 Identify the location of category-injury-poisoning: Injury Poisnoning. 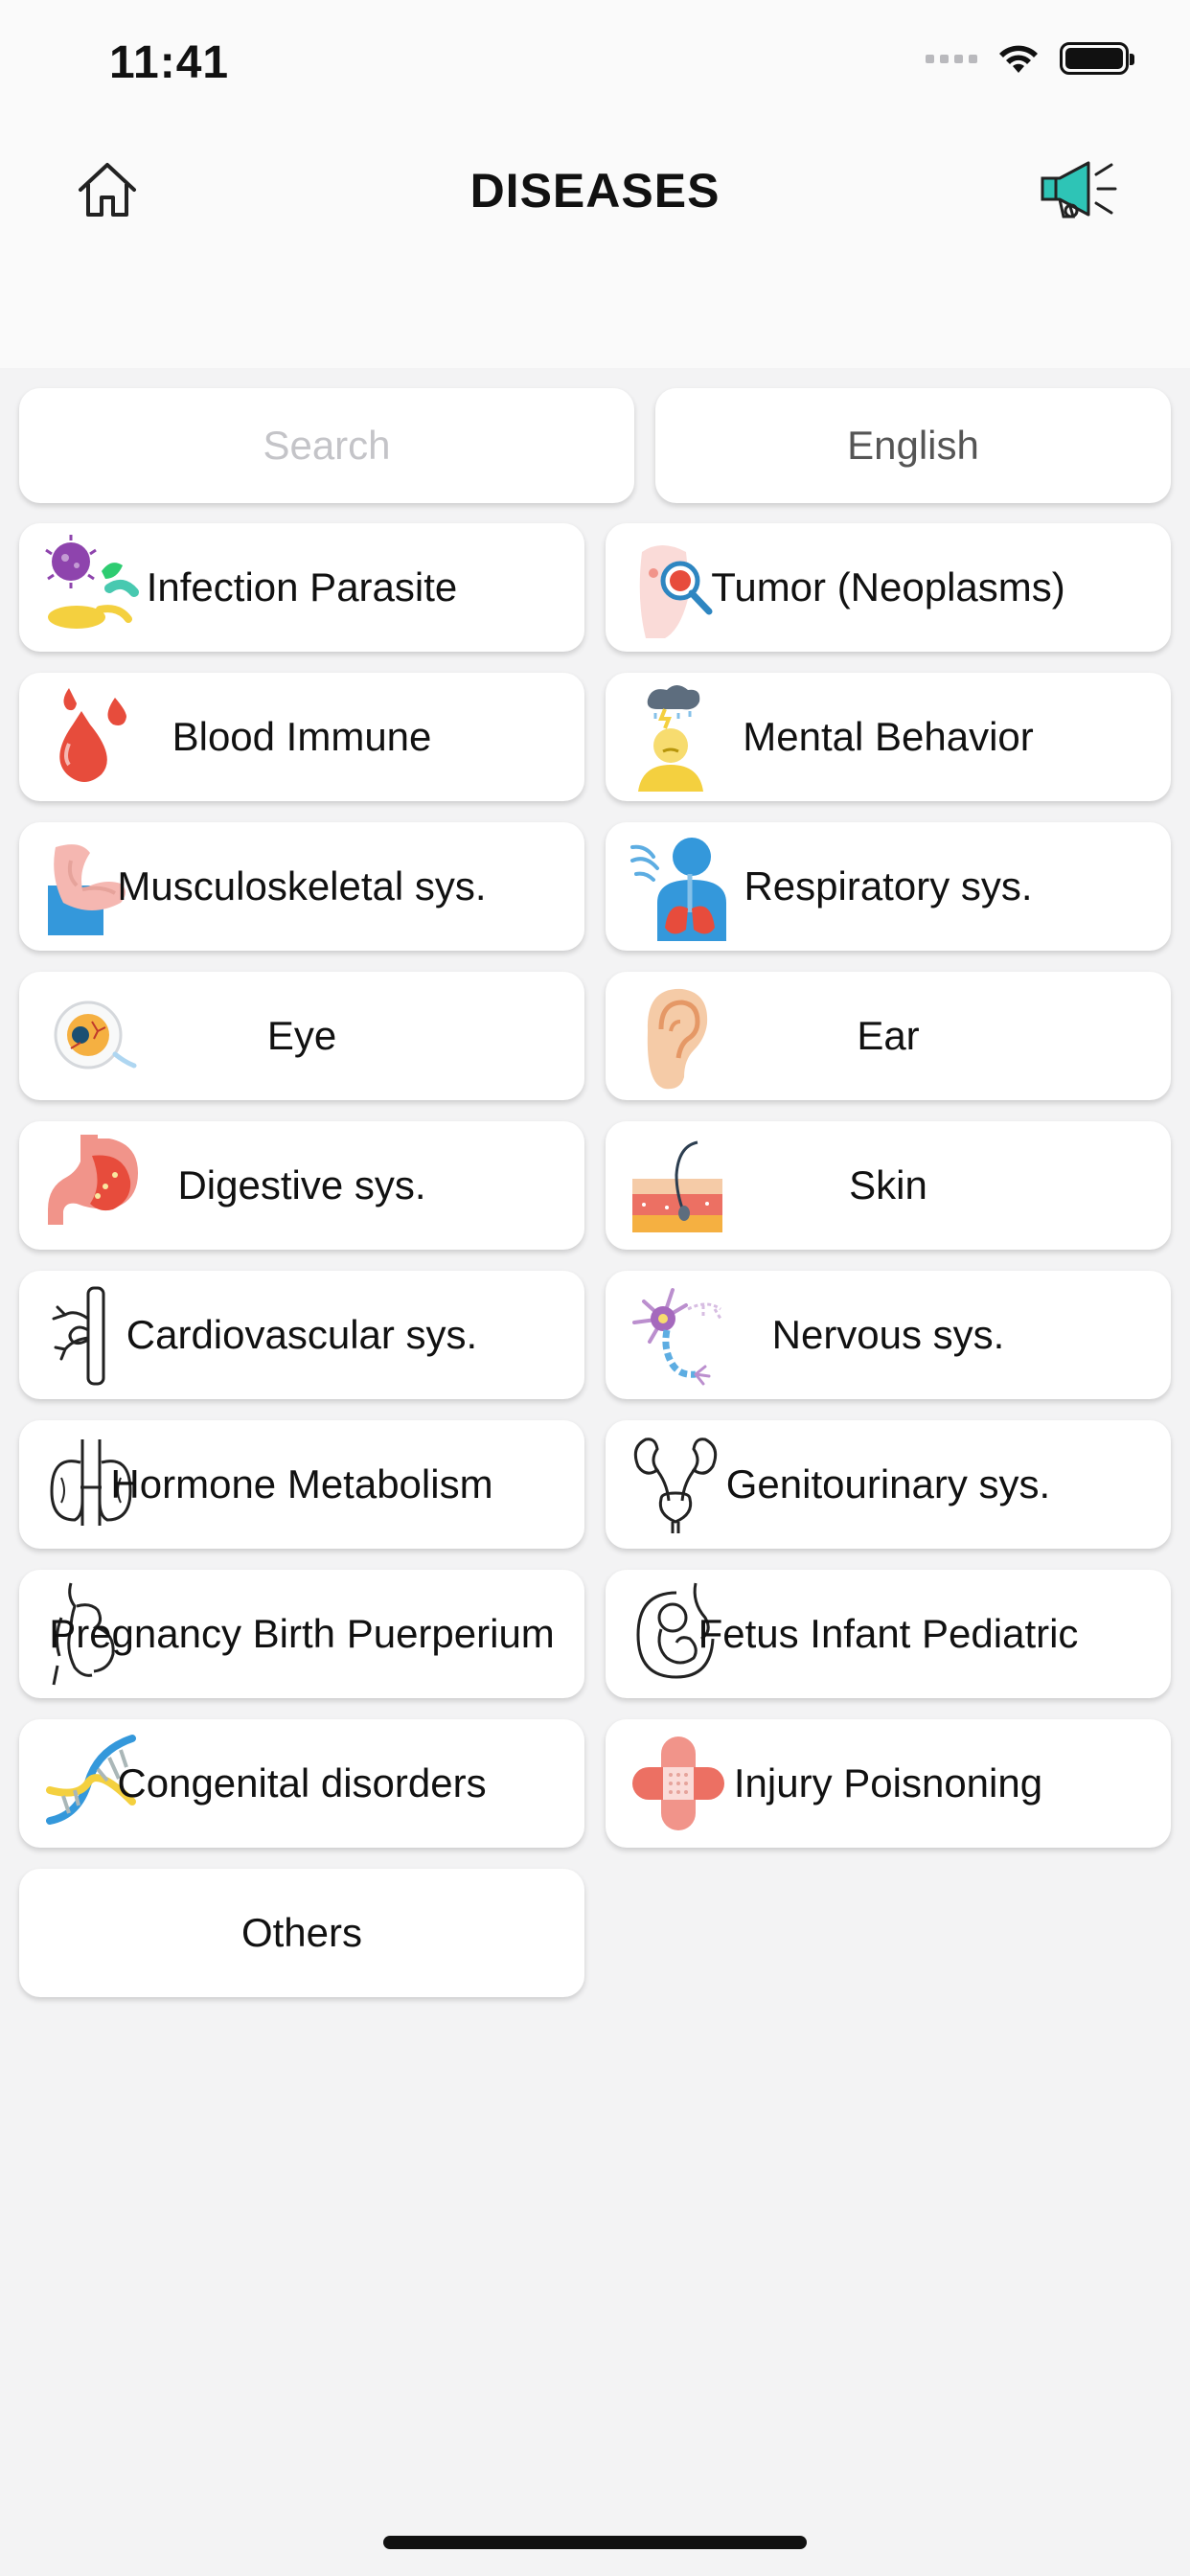
(889, 1783).